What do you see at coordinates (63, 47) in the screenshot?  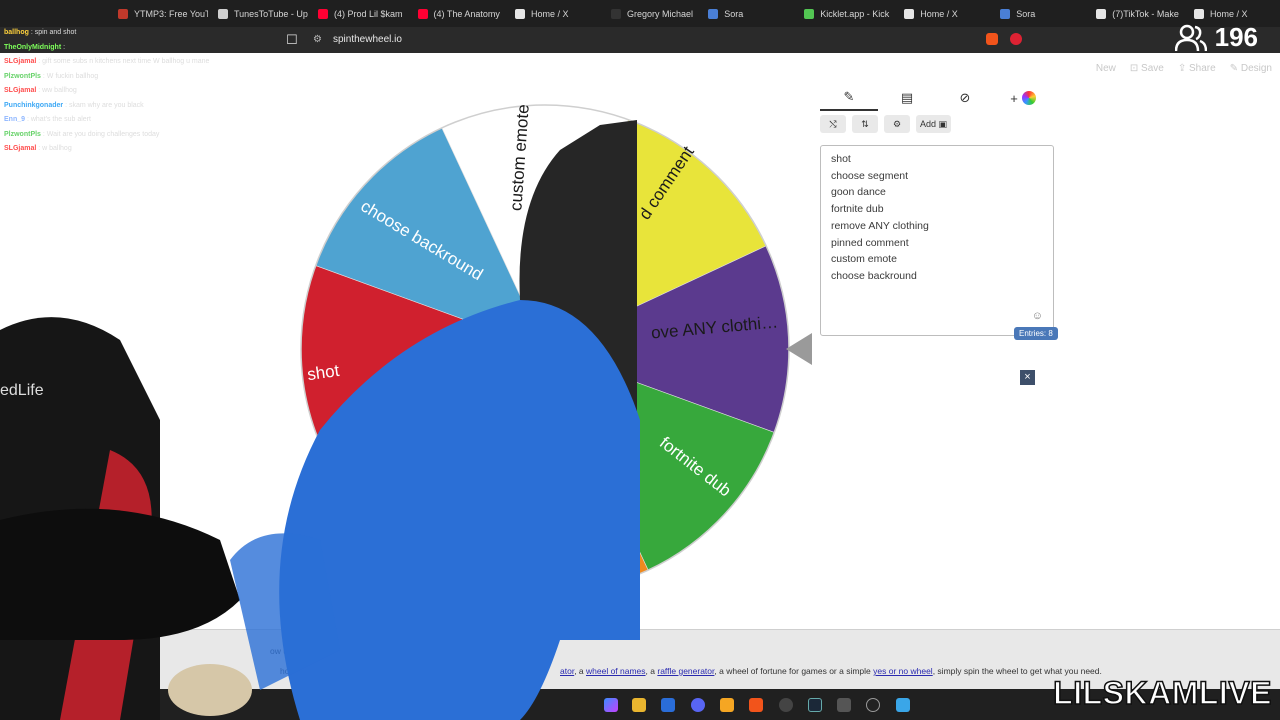 I see `chat-text: :` at bounding box center [63, 47].